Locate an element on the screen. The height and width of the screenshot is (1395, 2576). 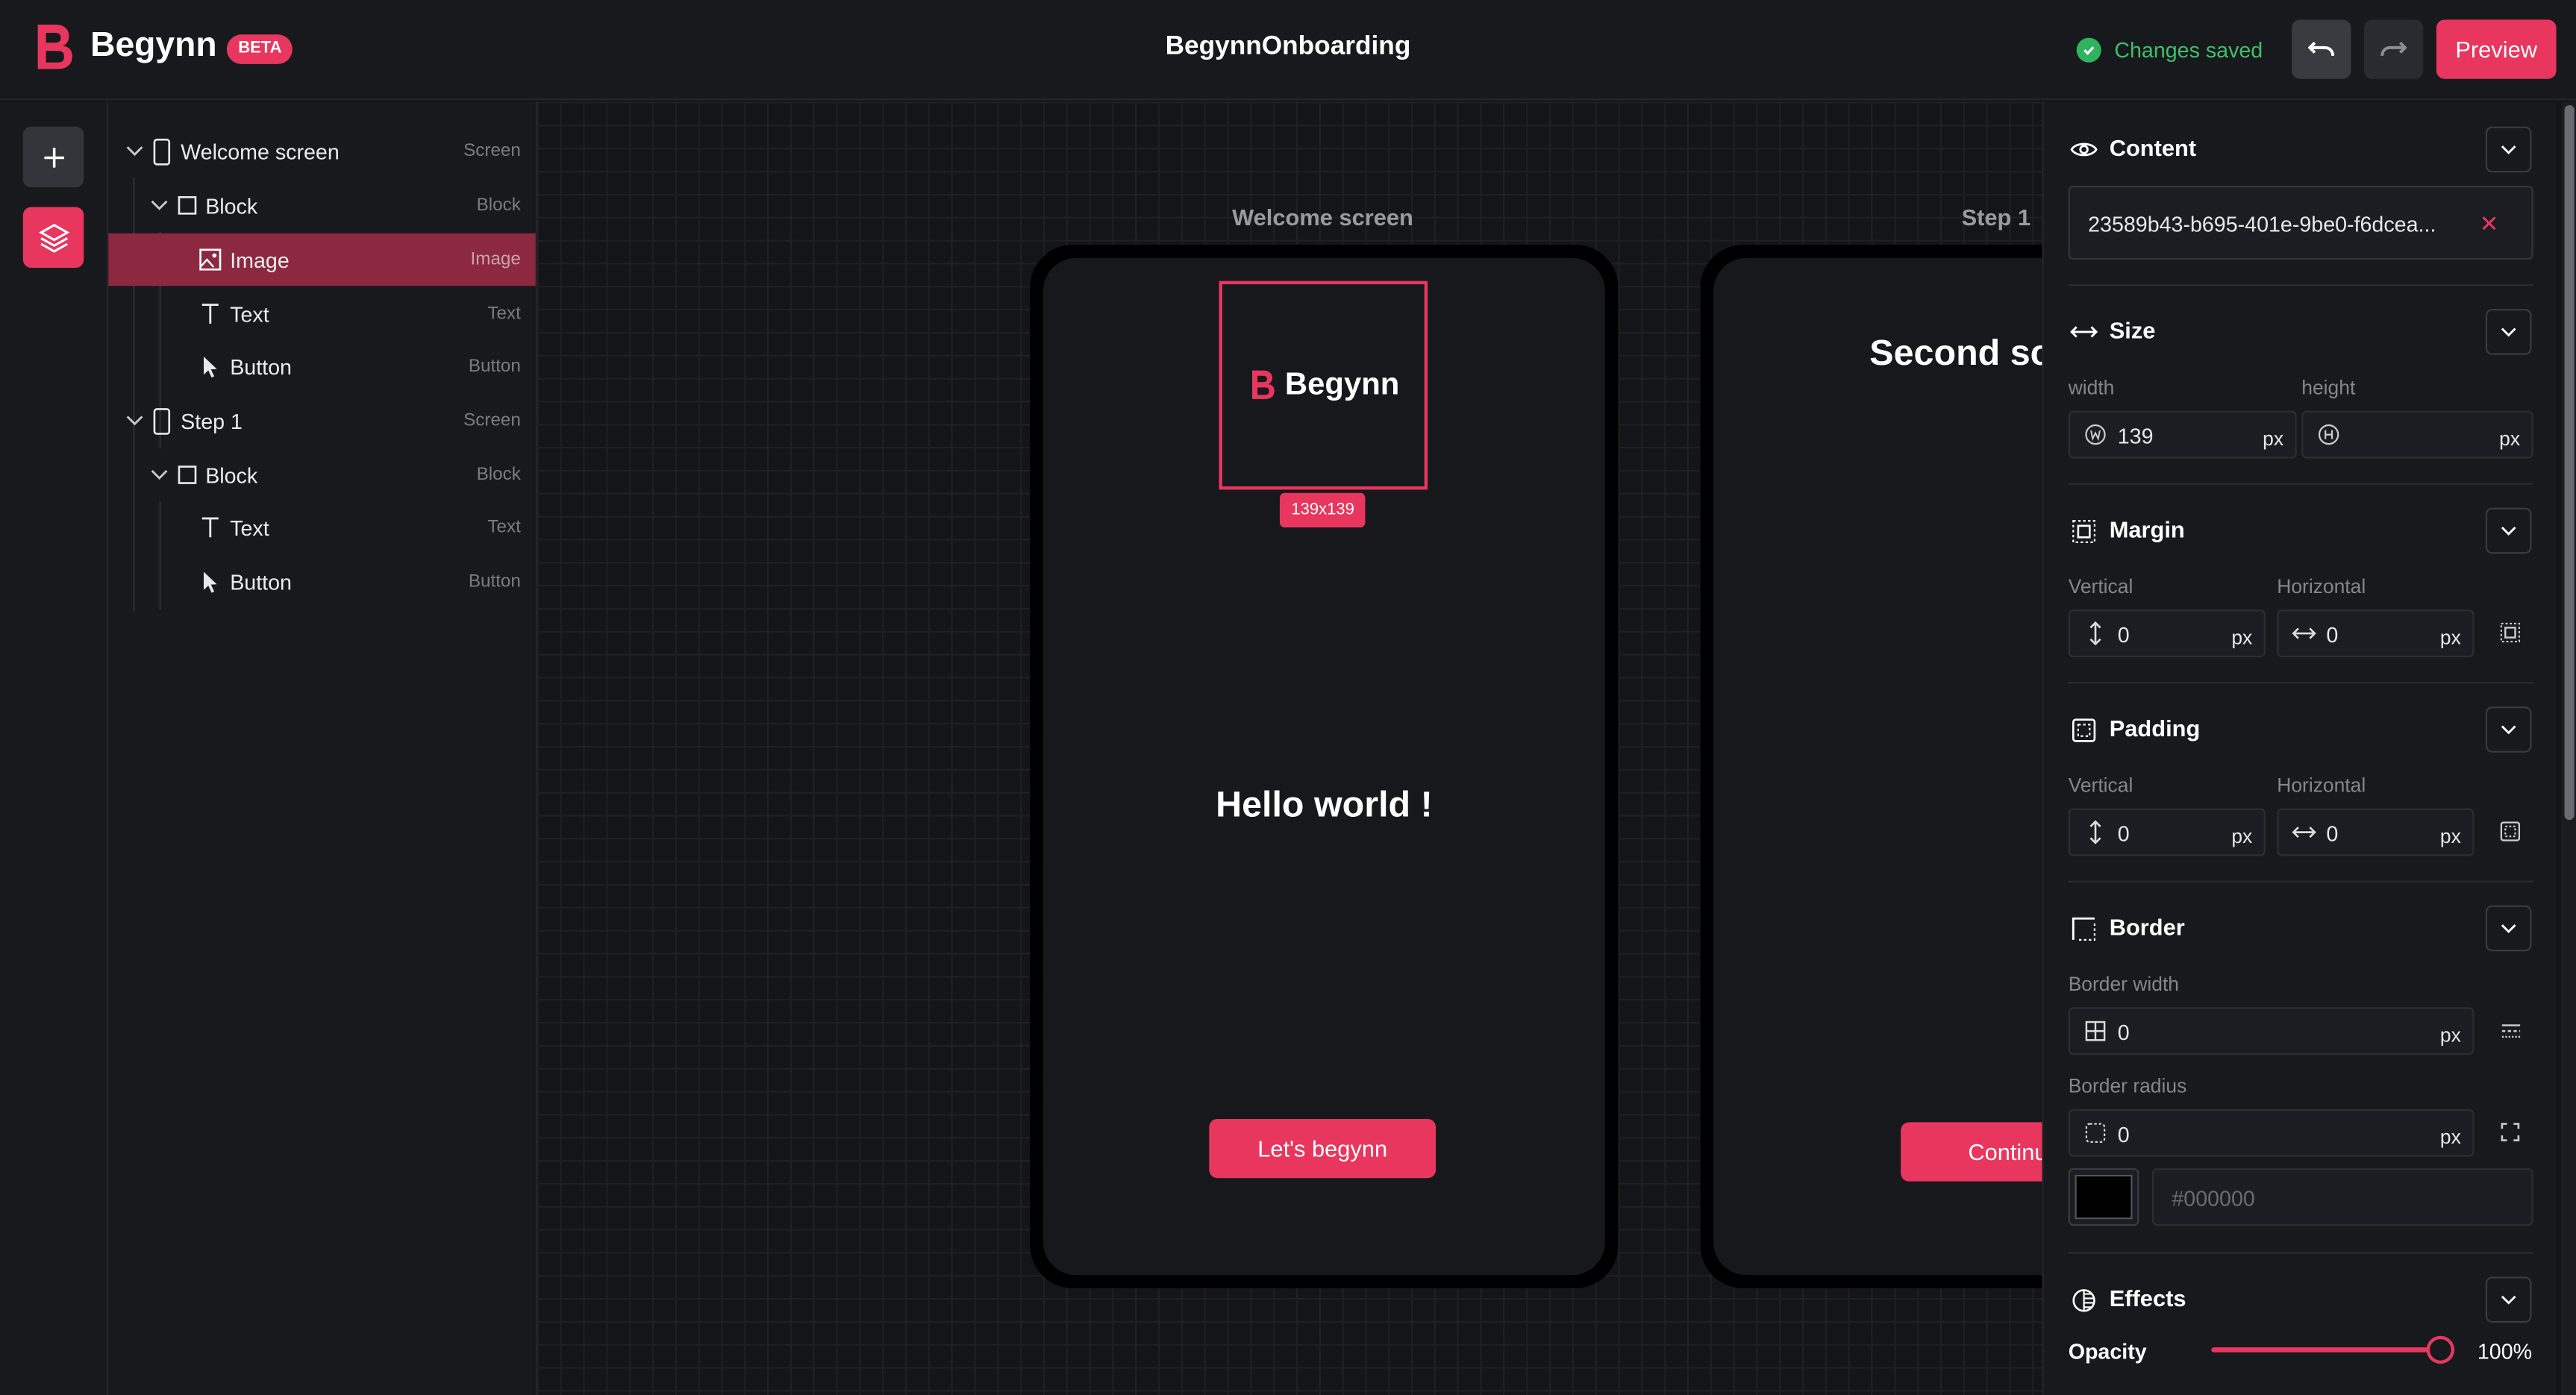
screen-label: Step 1 is located at coordinates (1996, 217).